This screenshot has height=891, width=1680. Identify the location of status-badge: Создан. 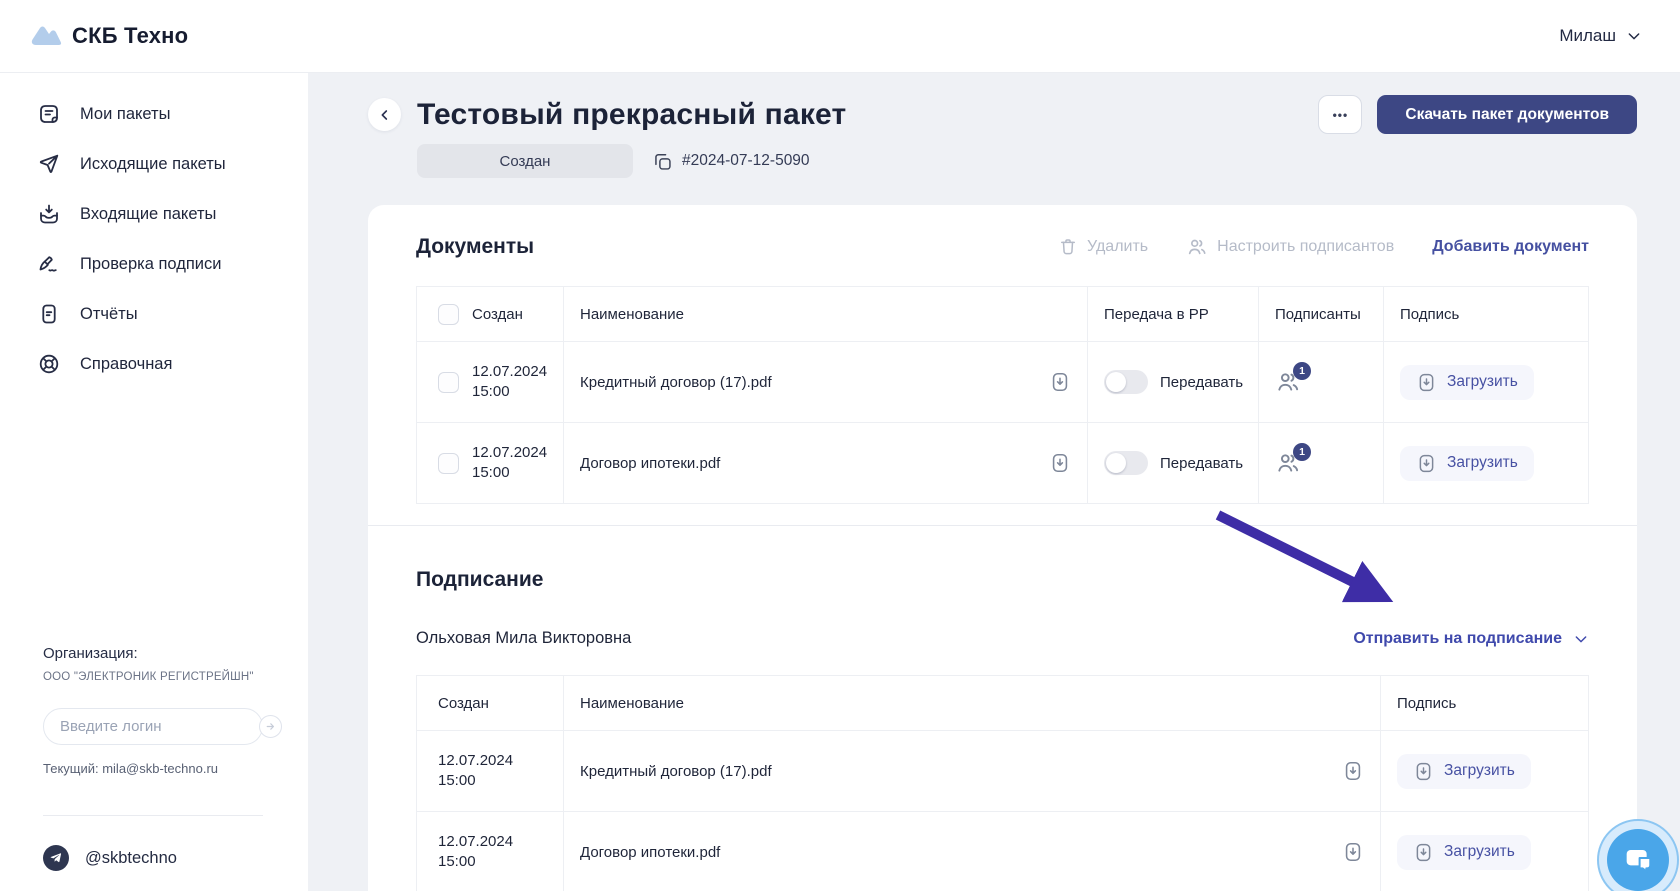
(525, 161).